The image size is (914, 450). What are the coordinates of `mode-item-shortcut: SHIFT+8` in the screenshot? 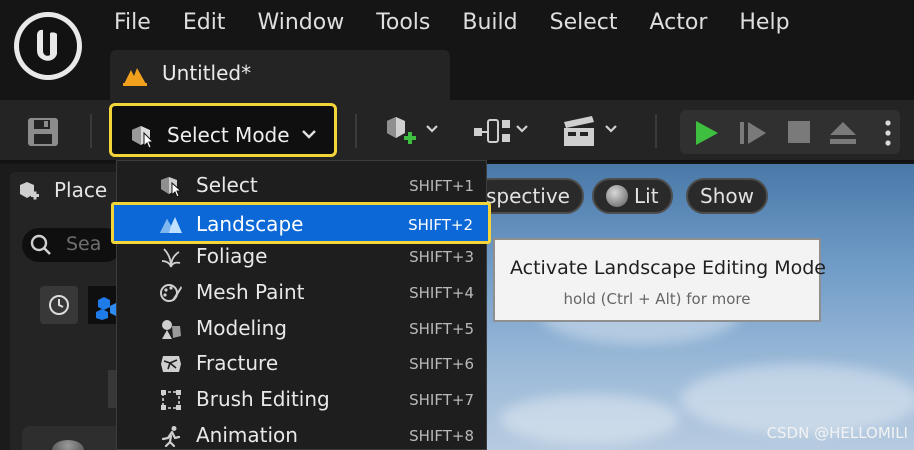 It's located at (441, 436).